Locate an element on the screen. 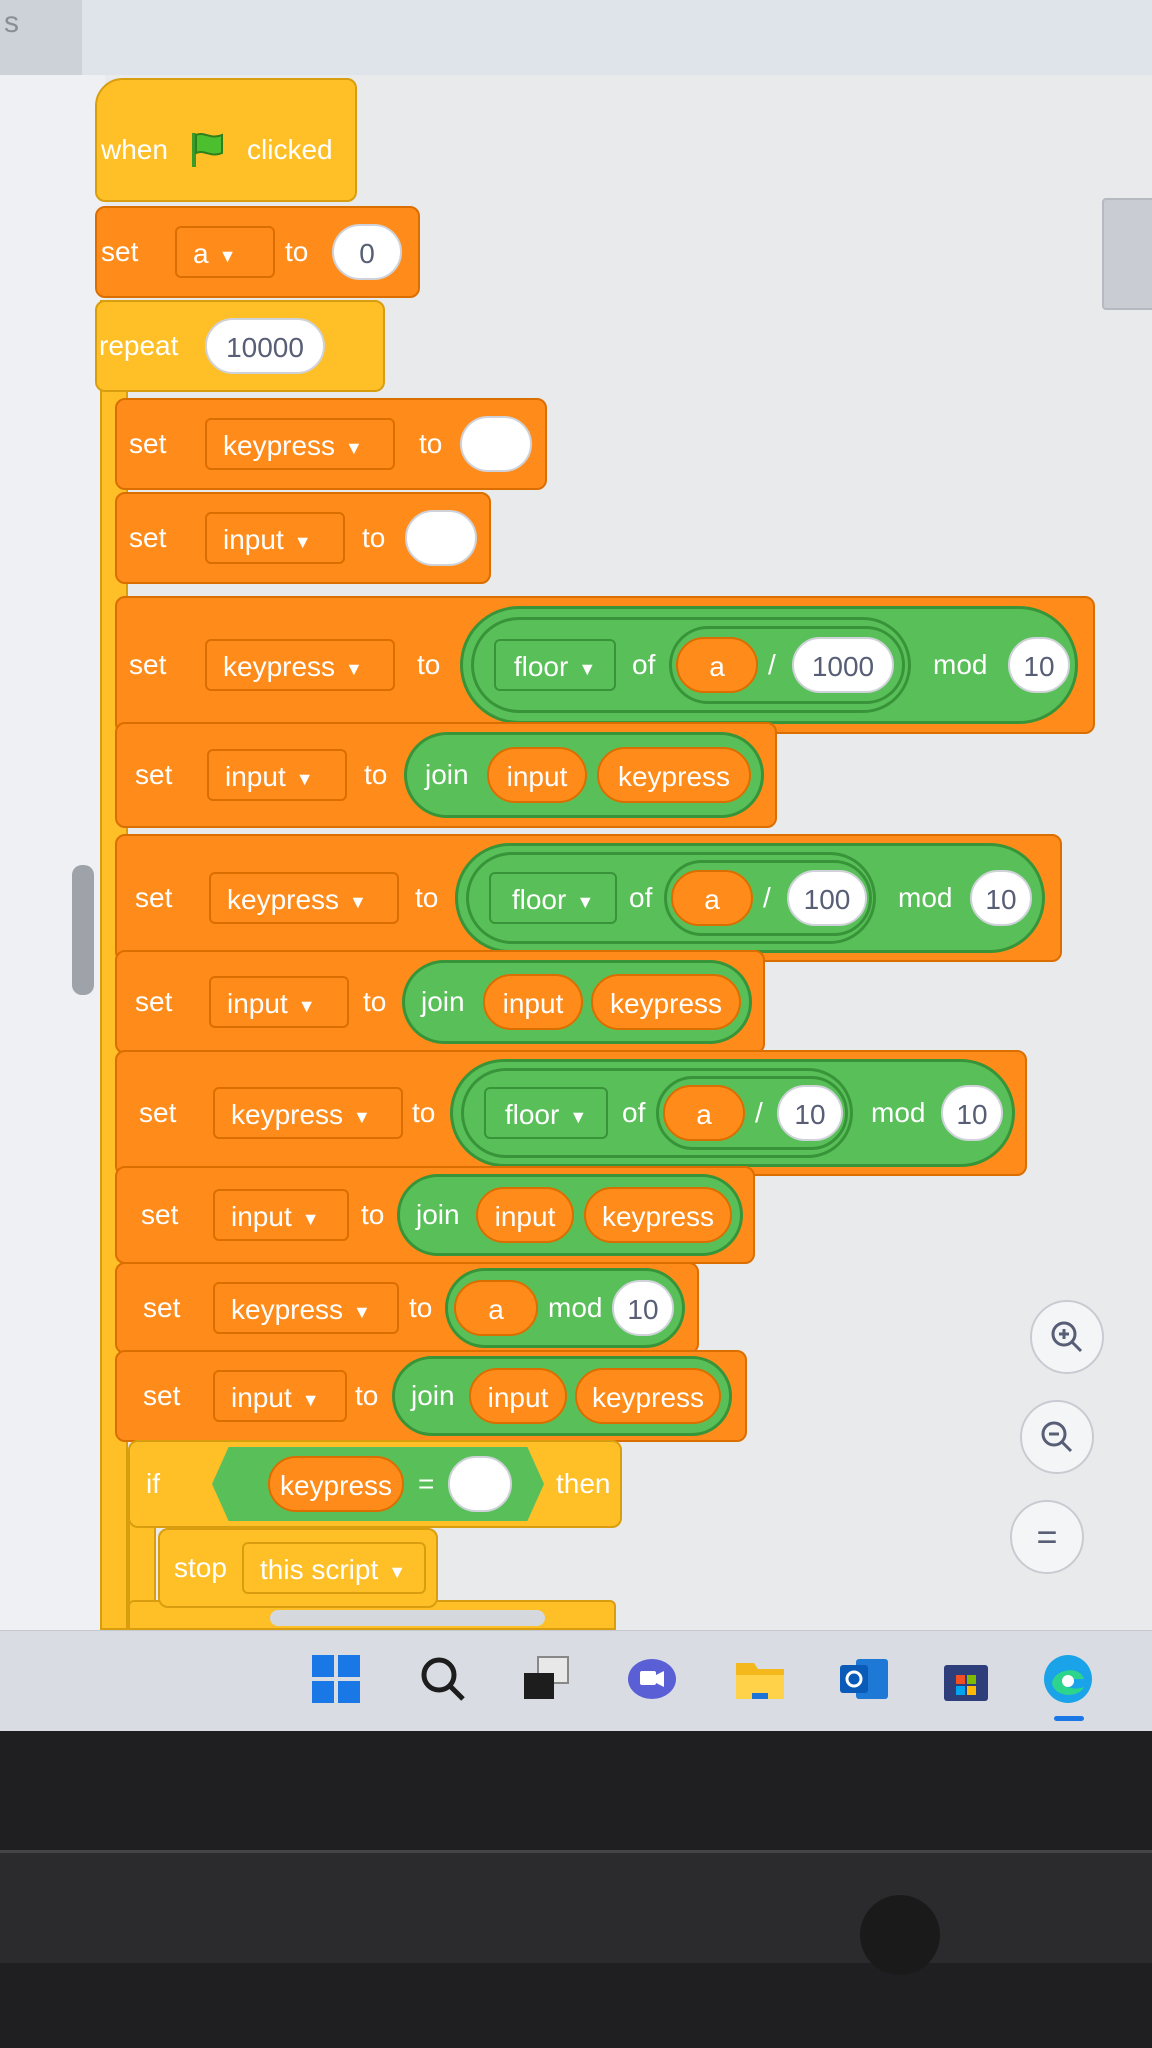 Image resolution: width=1152 pixels, height=2048 pixels. zoom-reset-button: = is located at coordinates (1047, 1537).